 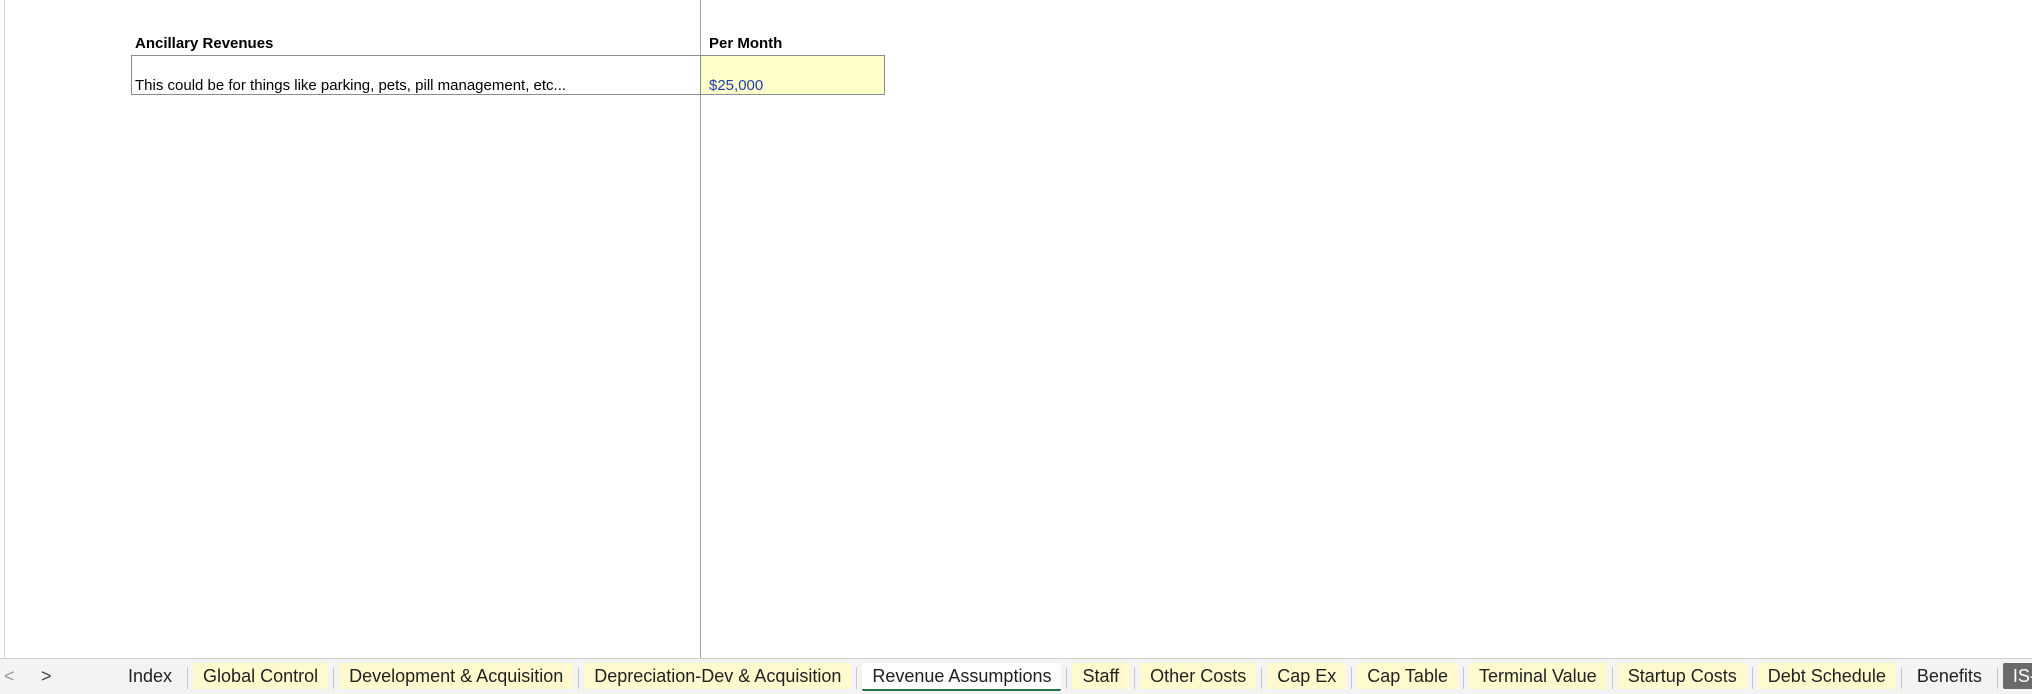 What do you see at coordinates (9, 676) in the screenshot?
I see `chevron-left-icon: <` at bounding box center [9, 676].